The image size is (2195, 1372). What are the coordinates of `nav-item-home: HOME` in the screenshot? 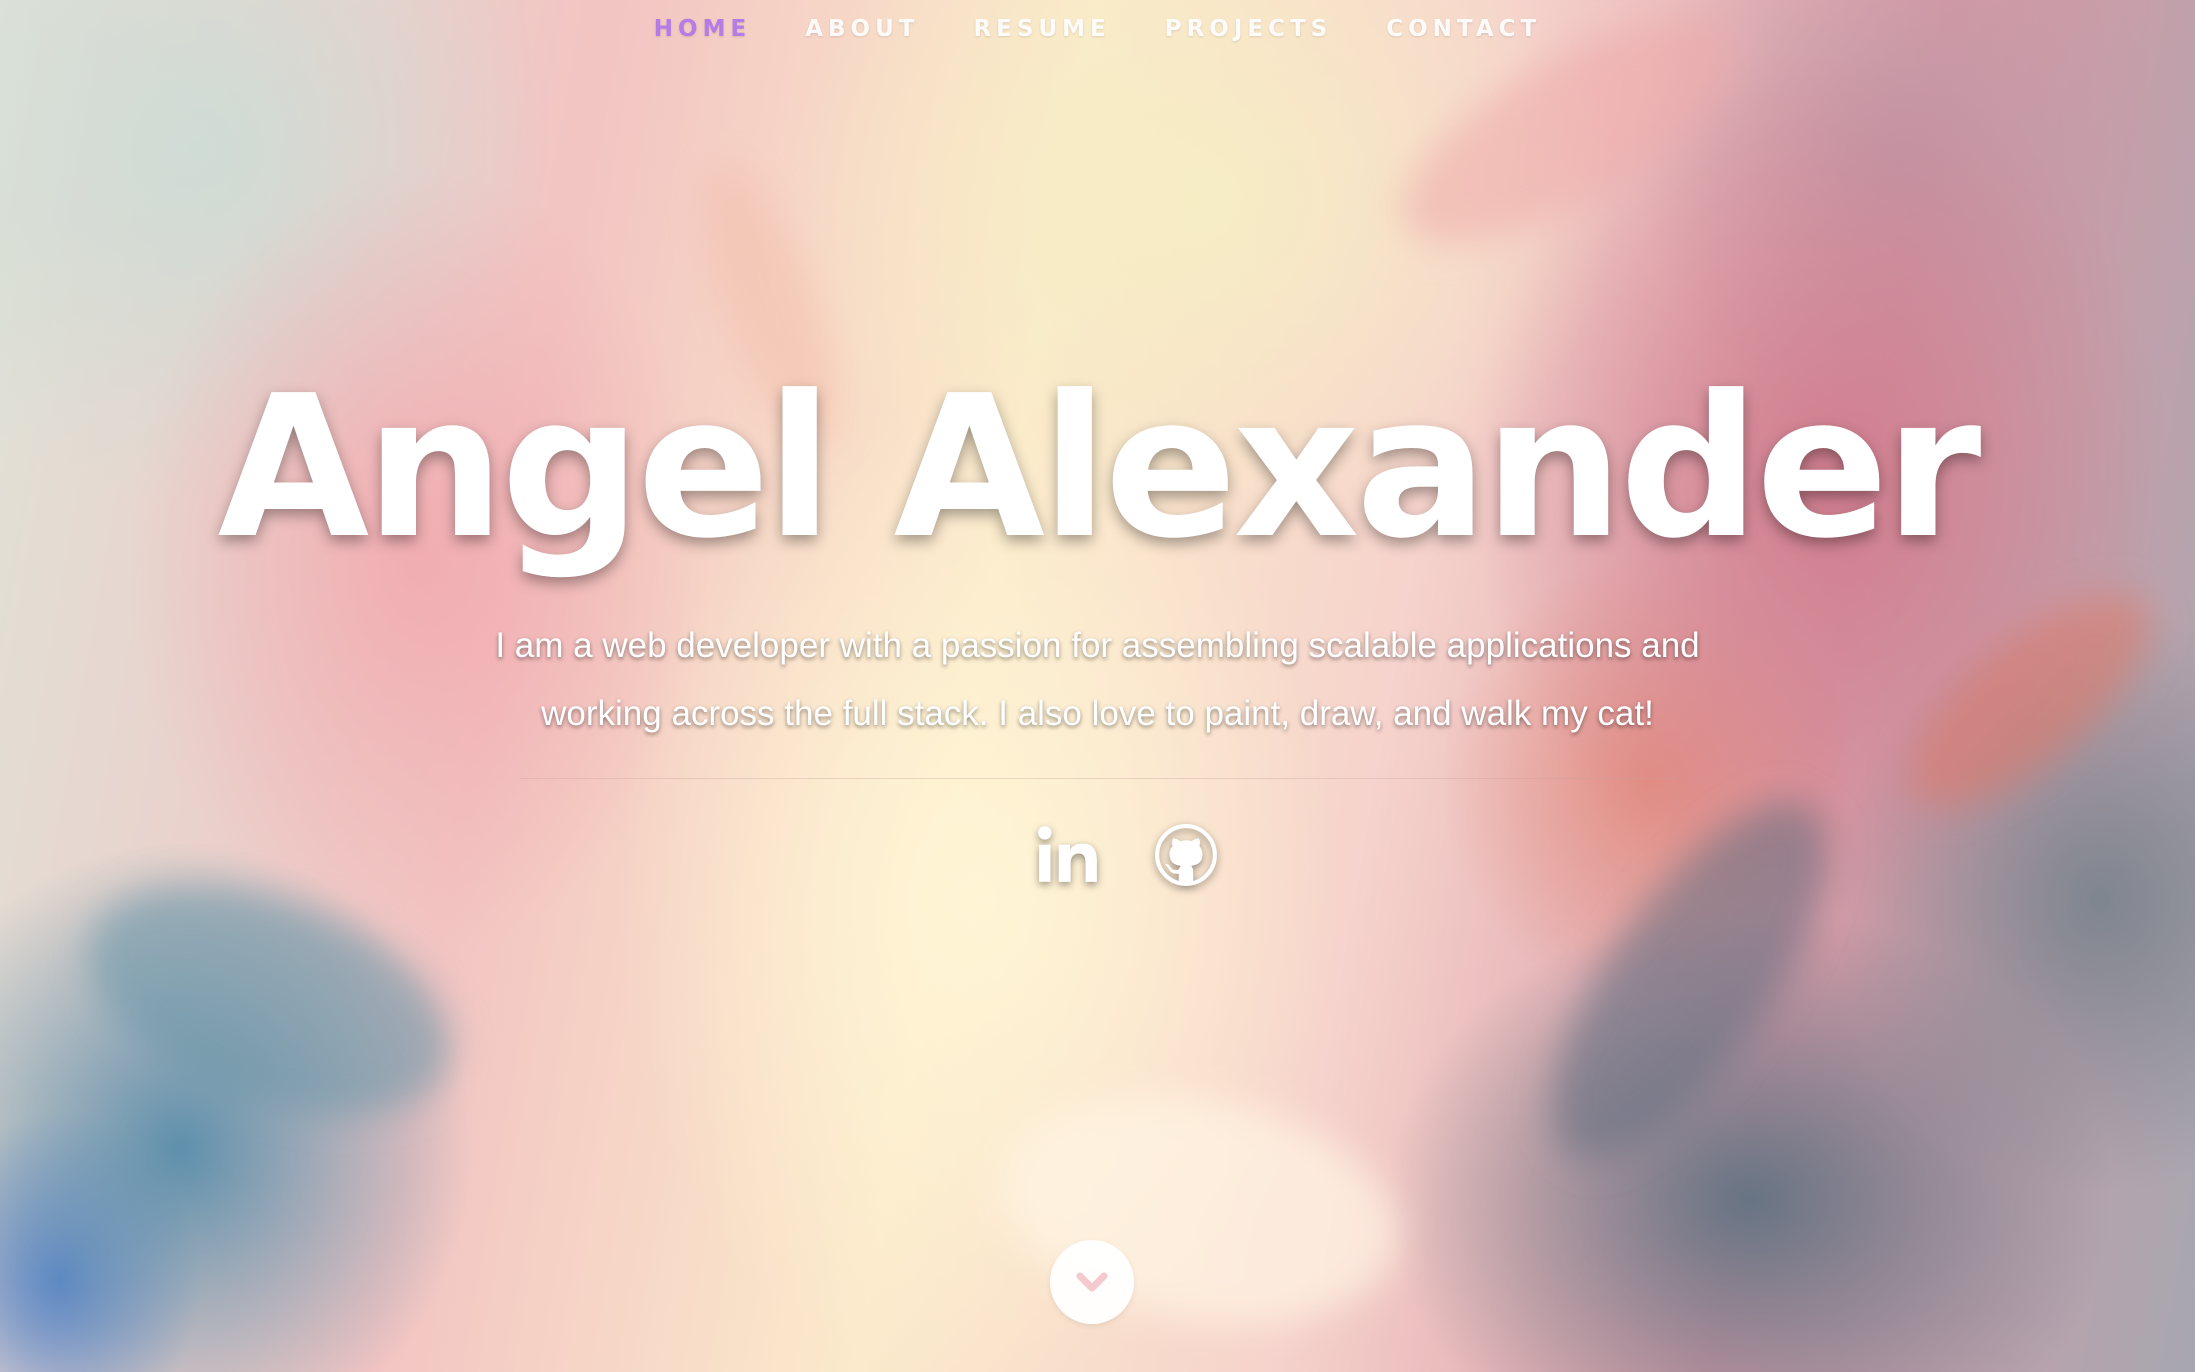 It's located at (702, 29).